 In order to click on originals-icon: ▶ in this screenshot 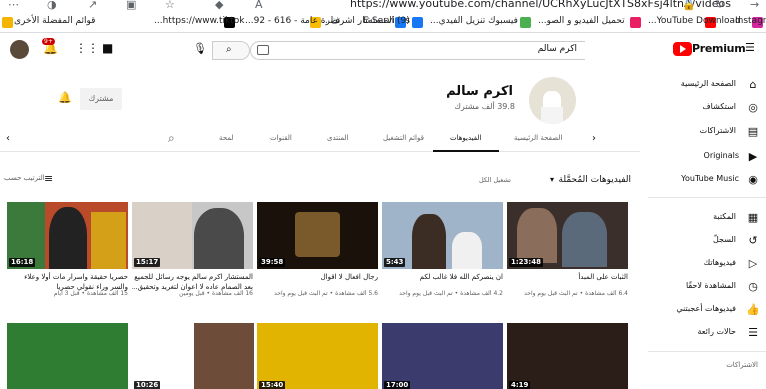, I will do `click(753, 156)`.